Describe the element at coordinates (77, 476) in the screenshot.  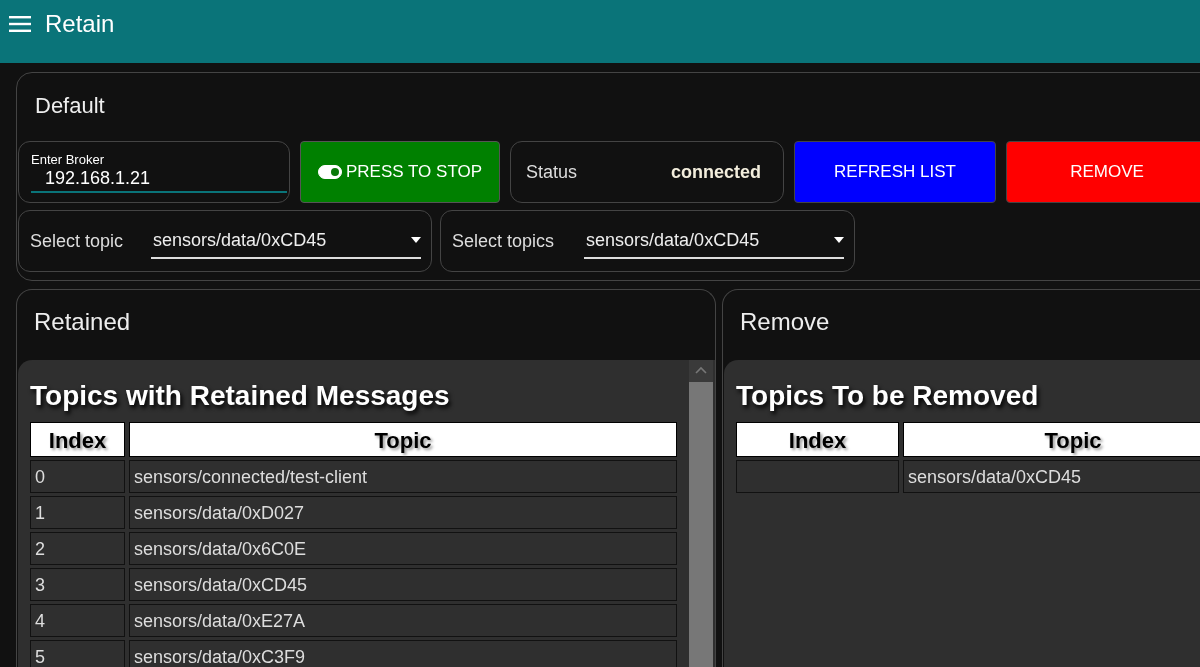
I see `table-cell: 0` at that location.